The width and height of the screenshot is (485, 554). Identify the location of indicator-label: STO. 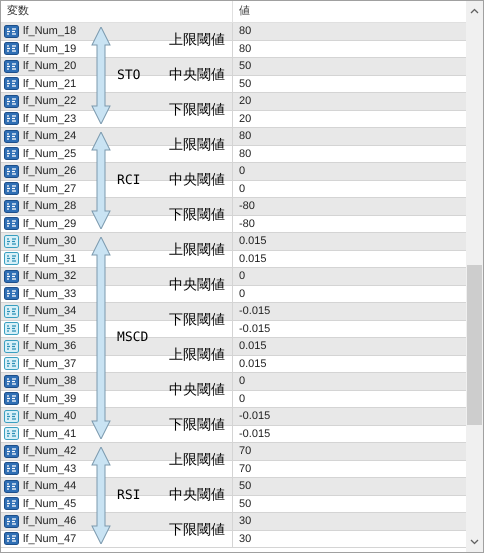
(128, 75).